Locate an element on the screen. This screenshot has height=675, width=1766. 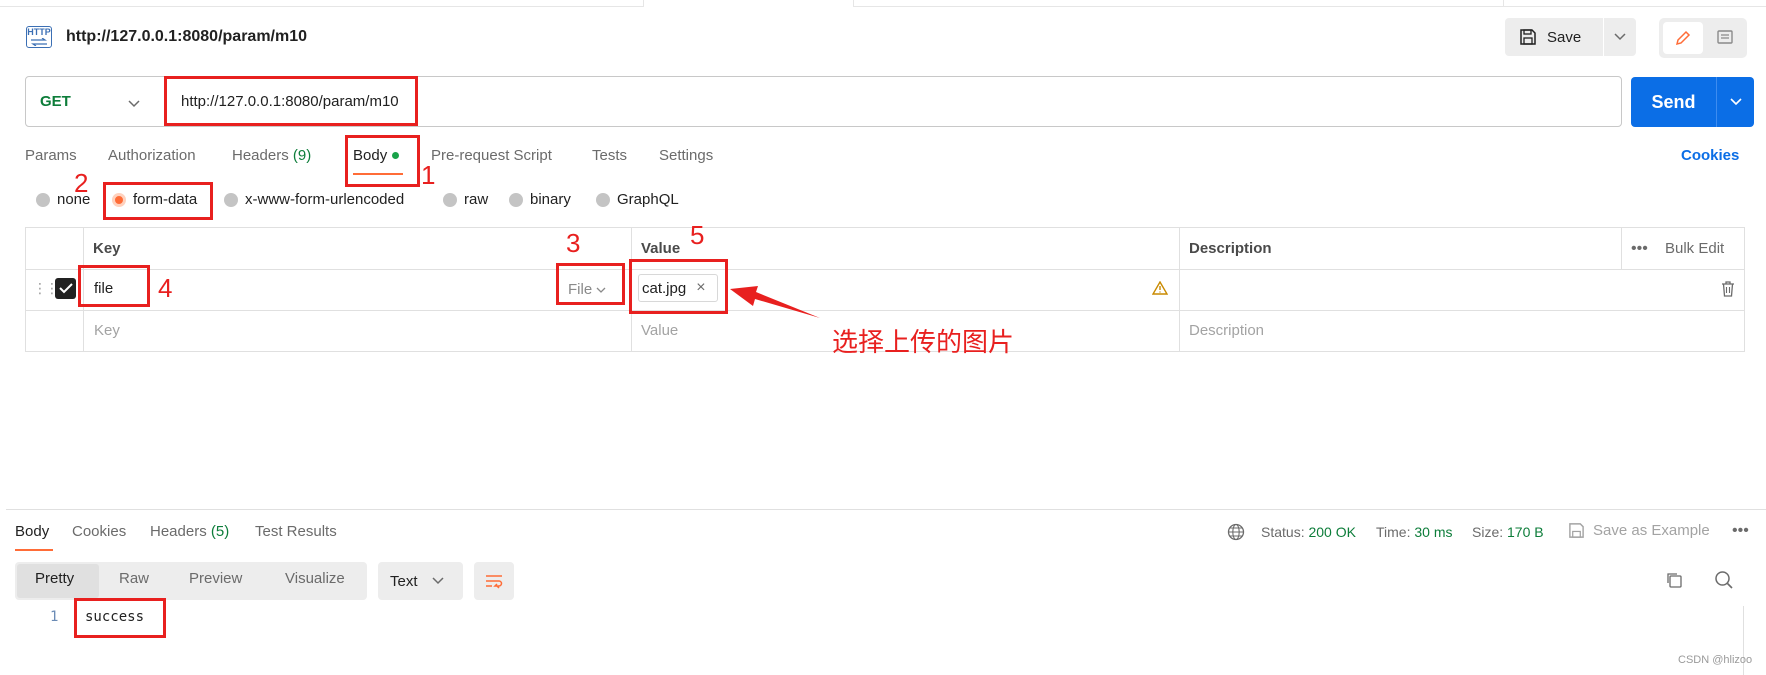
response-headers-label: Headers is located at coordinates (178, 531).